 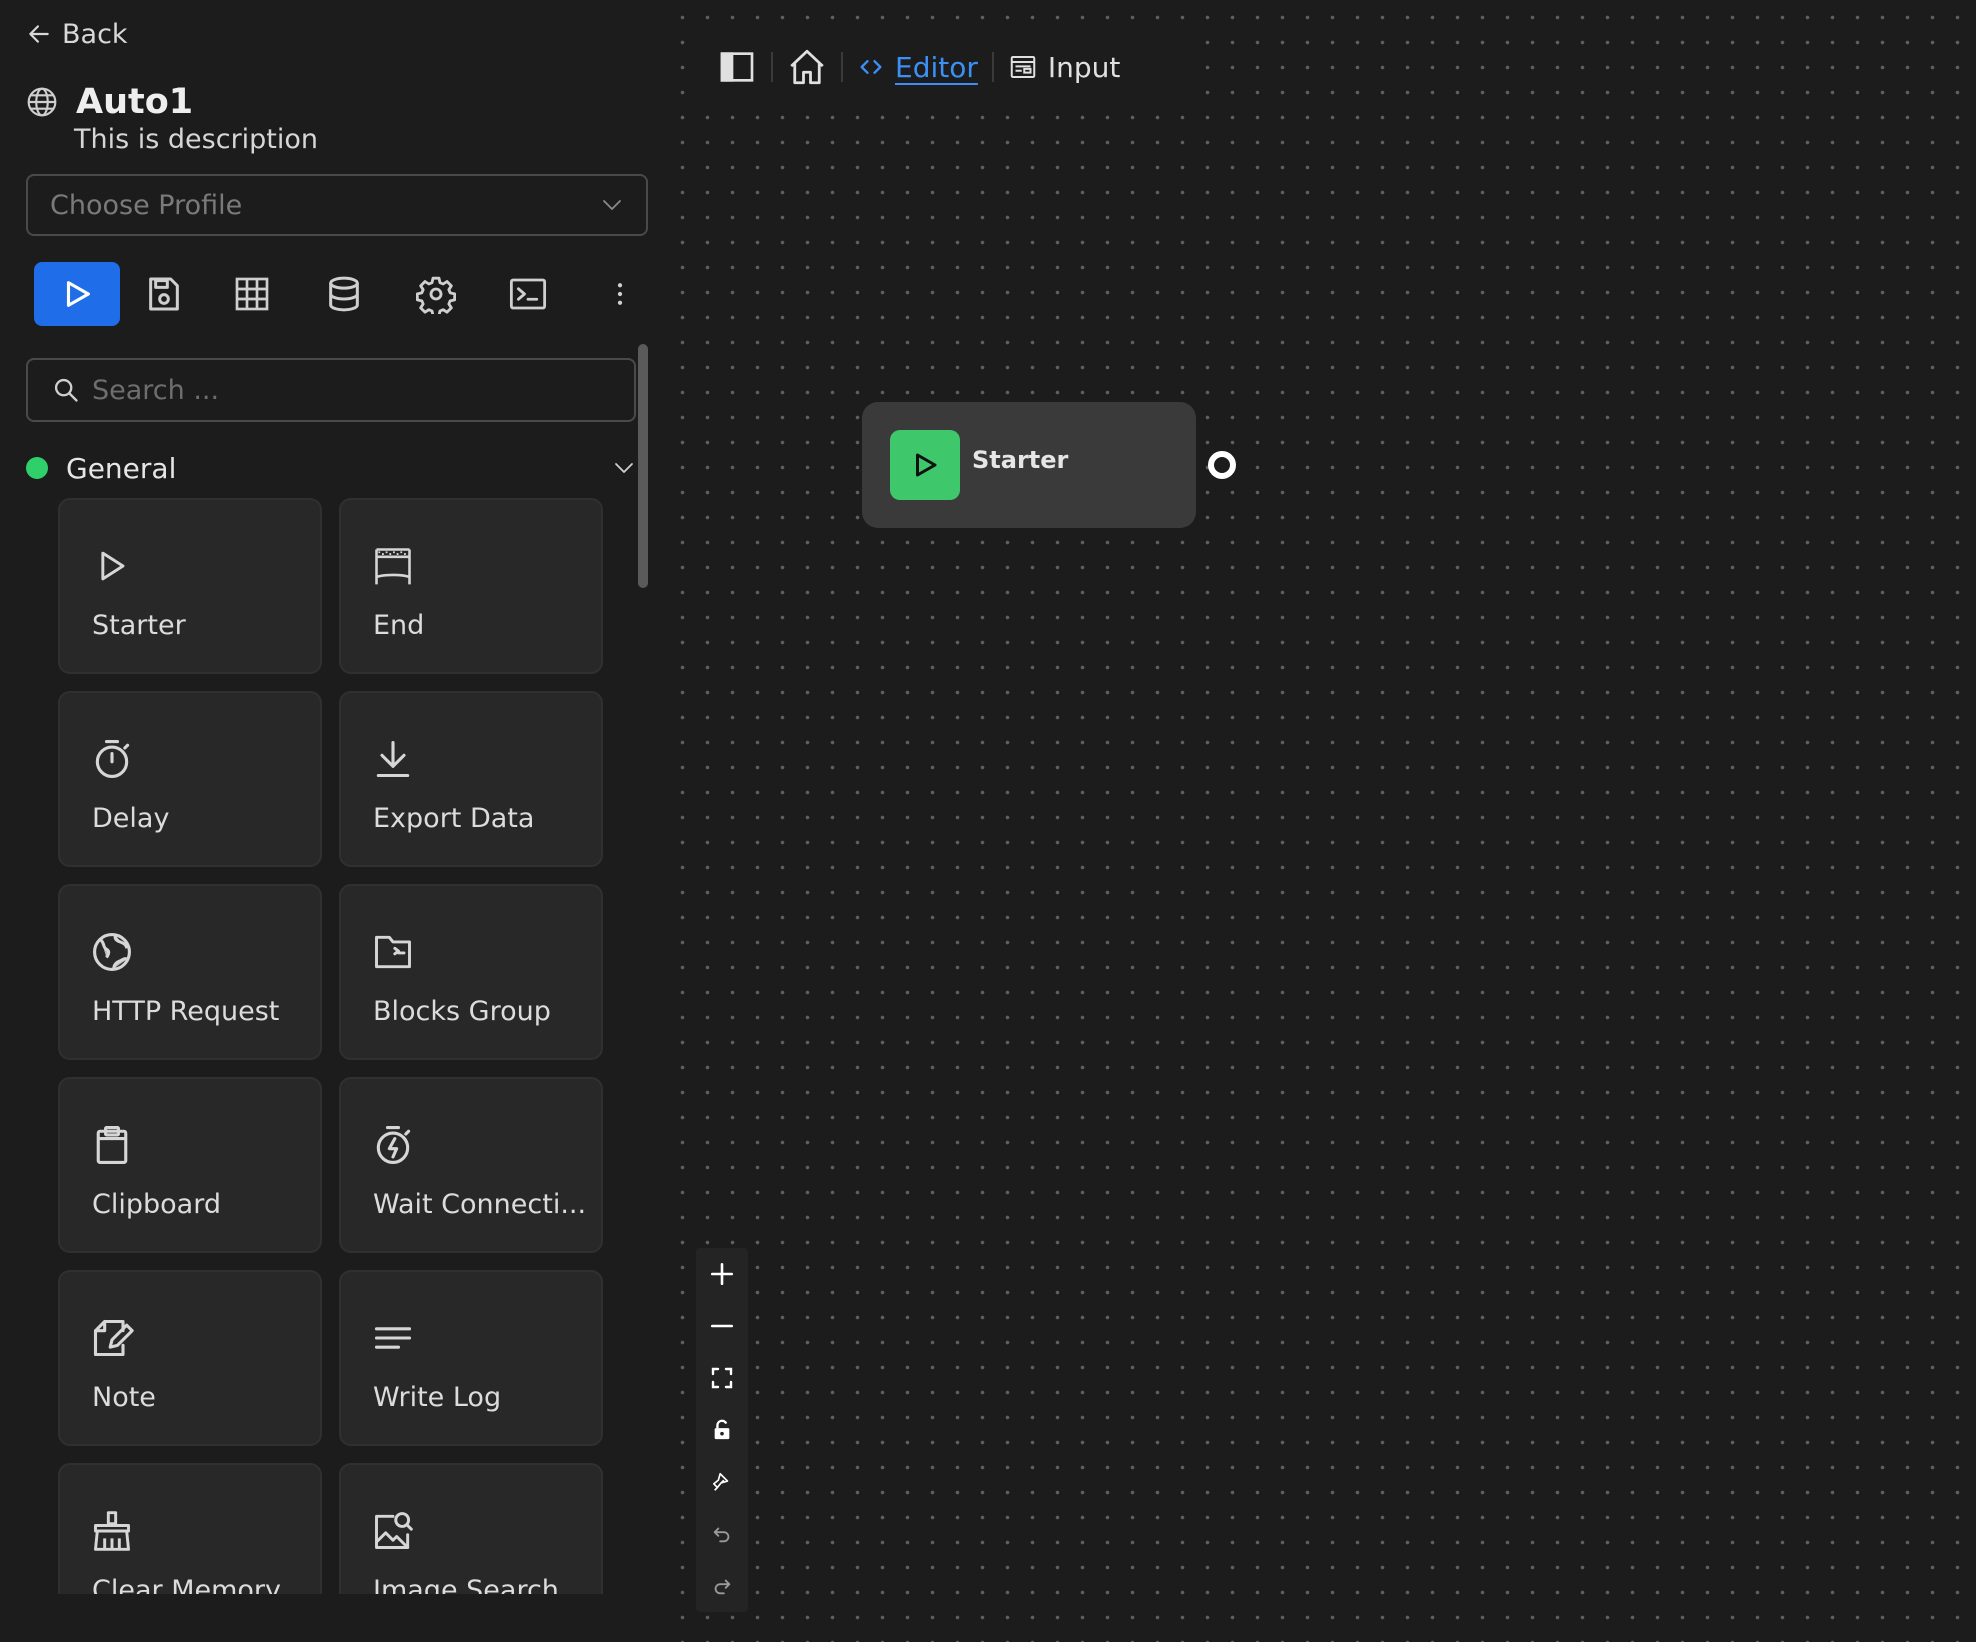 I want to click on node-label: Starter, so click(x=1020, y=460).